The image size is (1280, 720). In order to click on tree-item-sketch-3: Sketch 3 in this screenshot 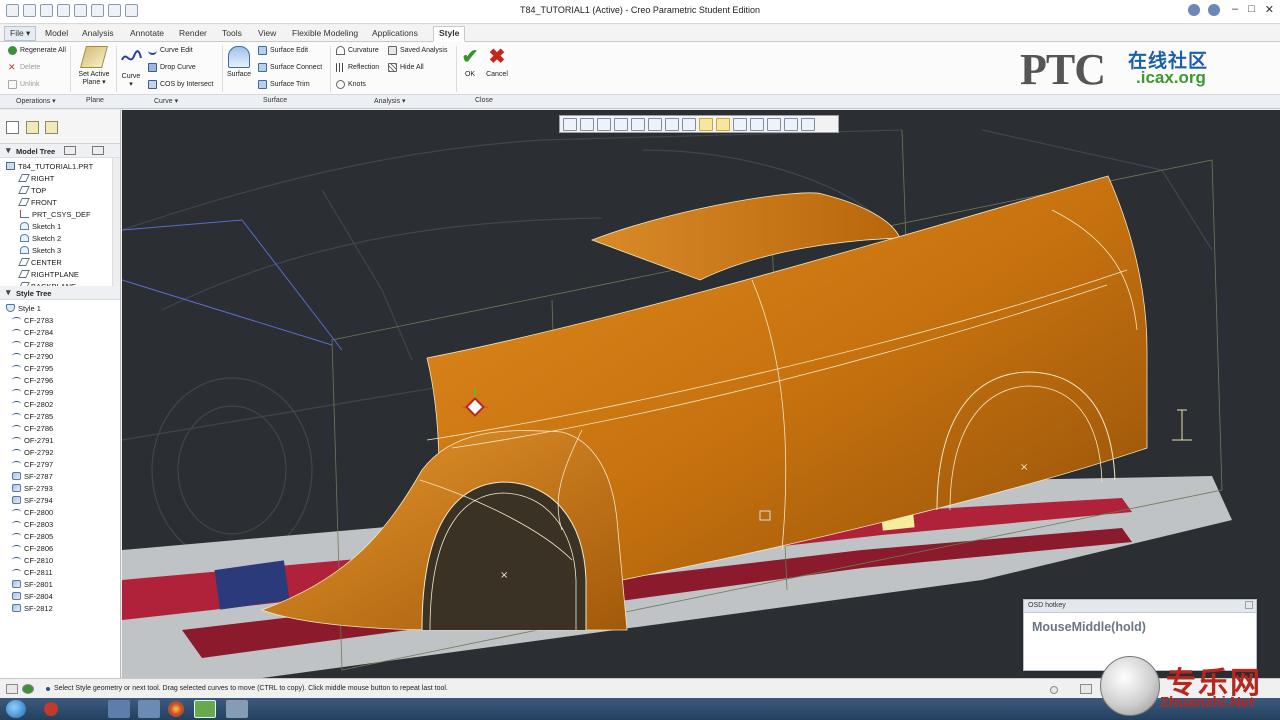, I will do `click(63, 250)`.